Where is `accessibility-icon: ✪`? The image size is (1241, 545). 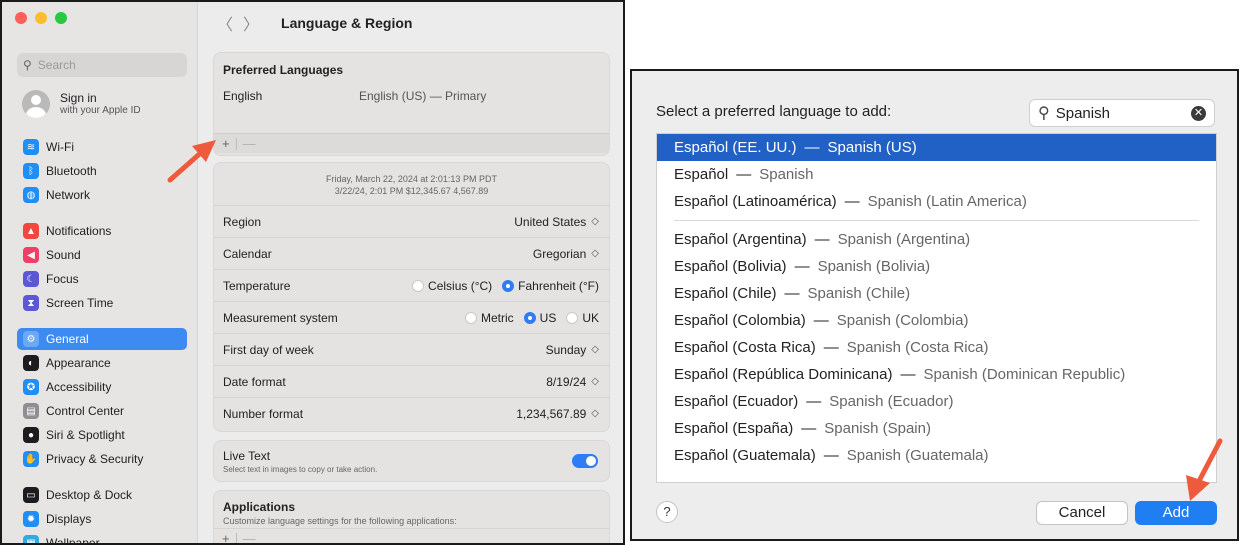
accessibility-icon: ✪ is located at coordinates (31, 387).